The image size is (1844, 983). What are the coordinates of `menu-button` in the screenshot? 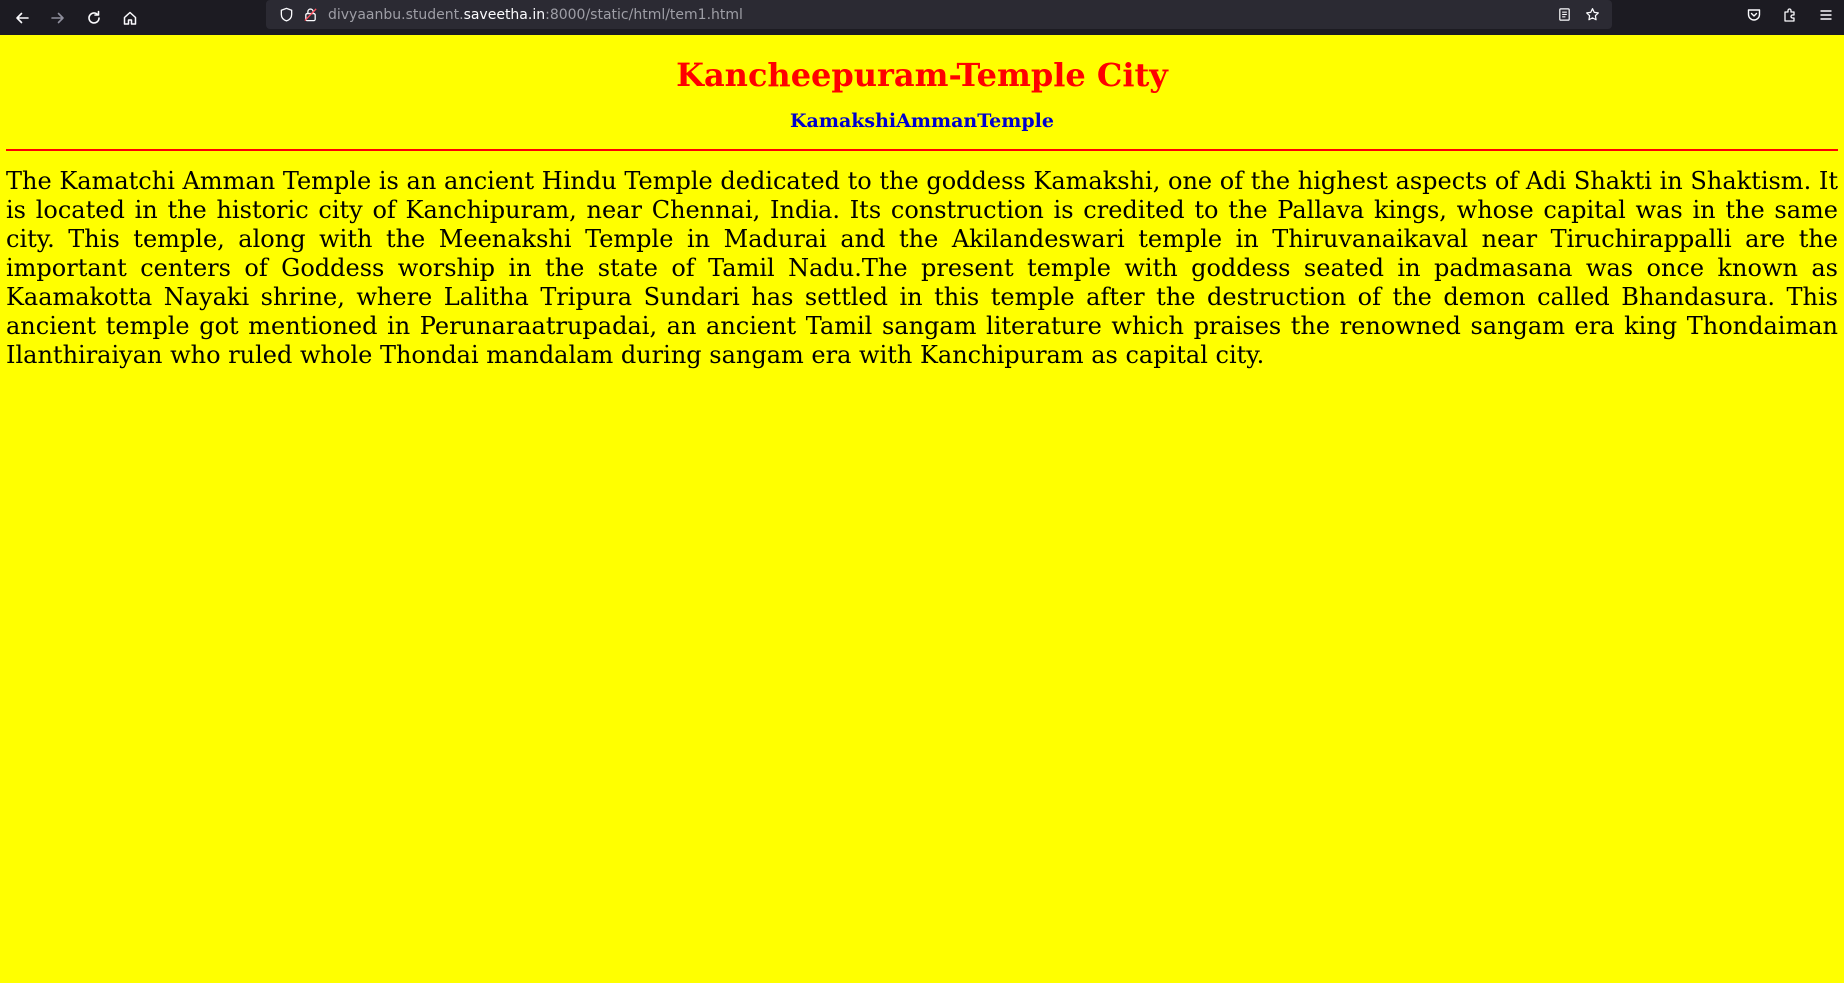 It's located at (1826, 15).